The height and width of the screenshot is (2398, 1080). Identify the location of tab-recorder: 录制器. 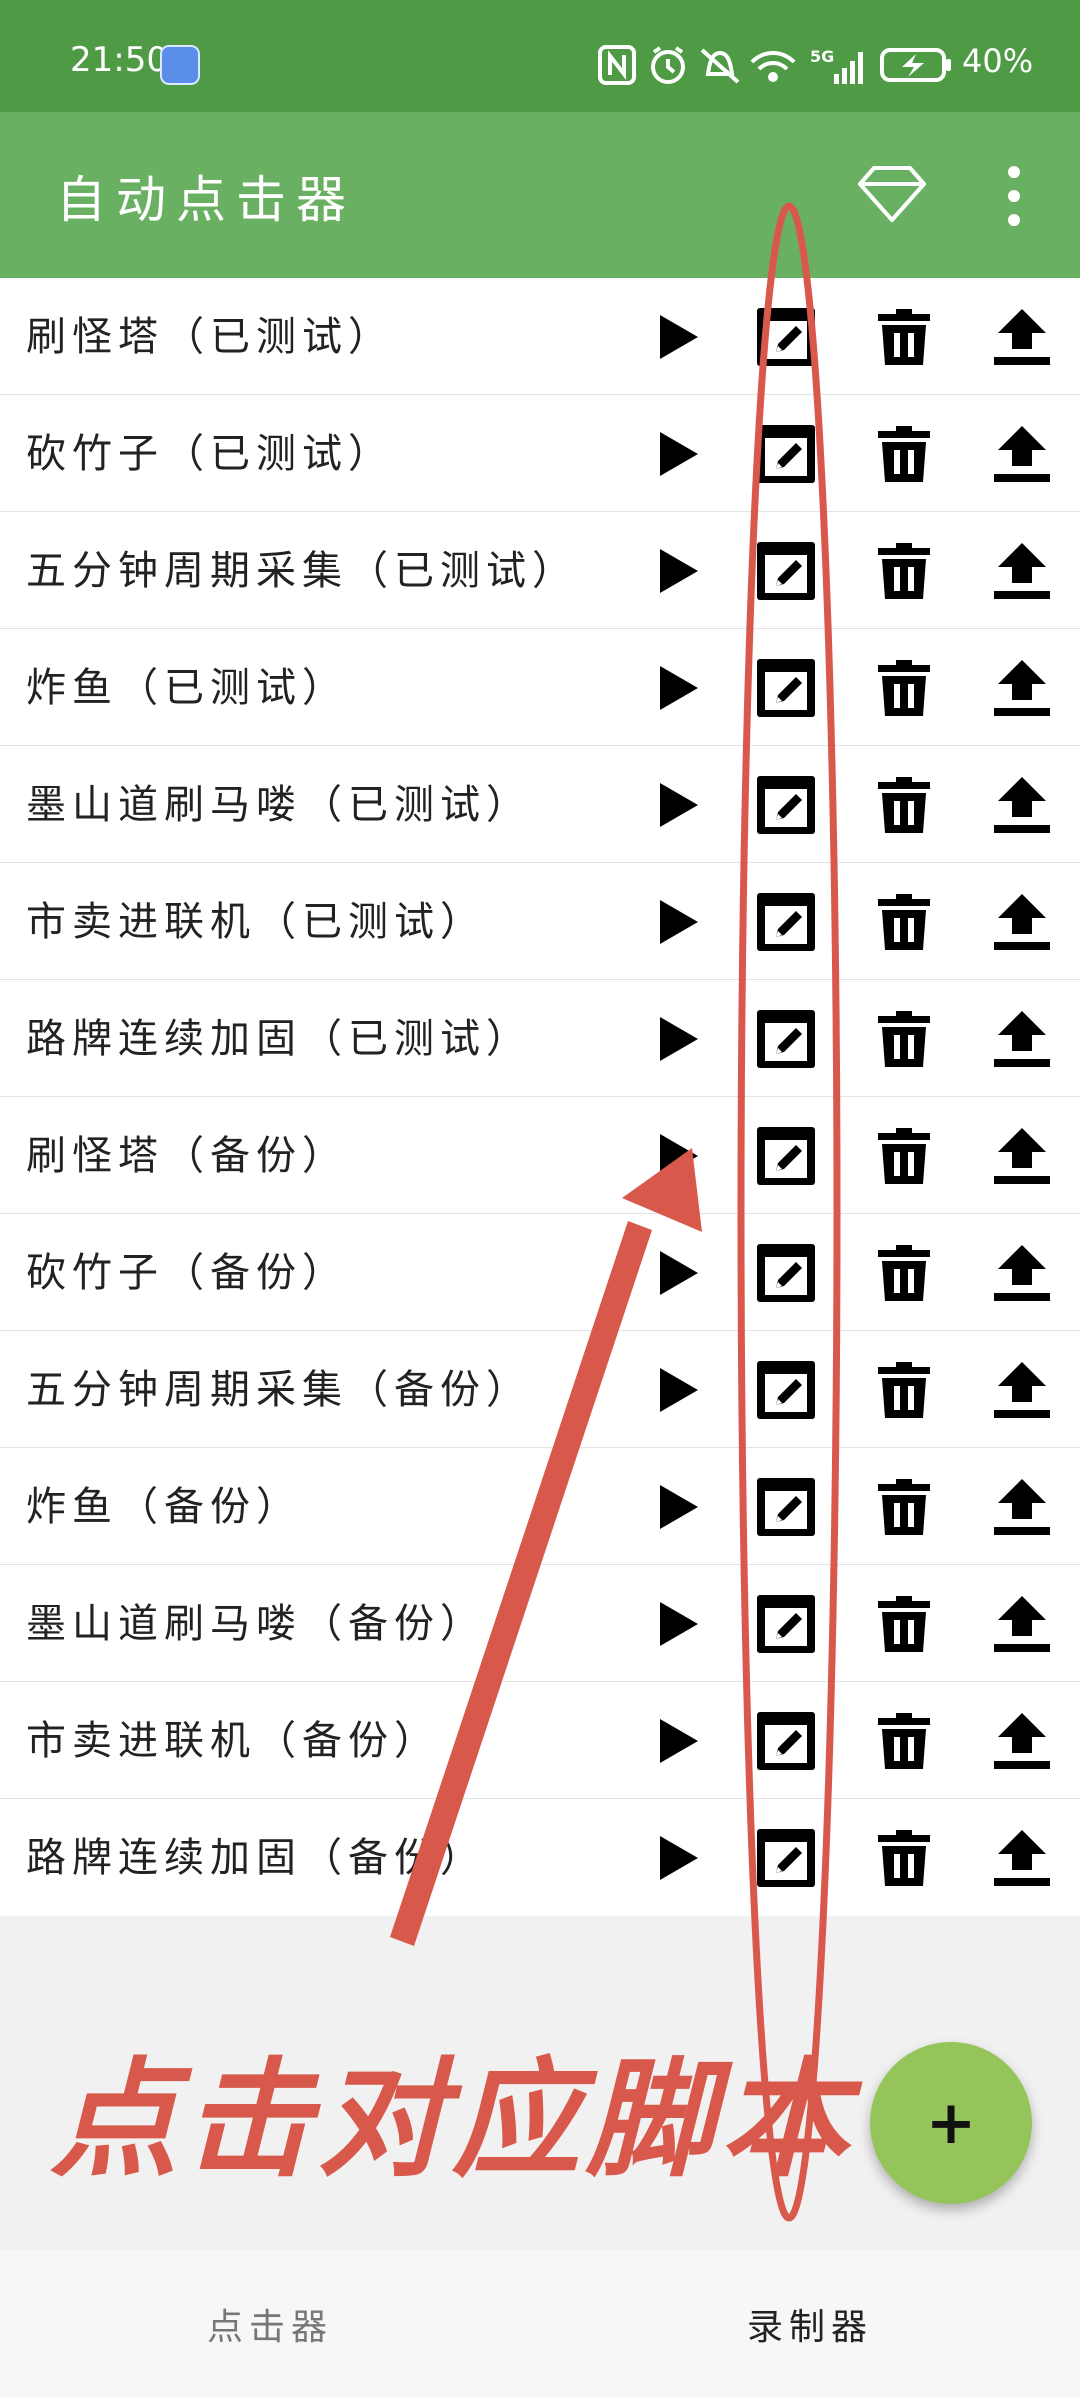
(810, 2324).